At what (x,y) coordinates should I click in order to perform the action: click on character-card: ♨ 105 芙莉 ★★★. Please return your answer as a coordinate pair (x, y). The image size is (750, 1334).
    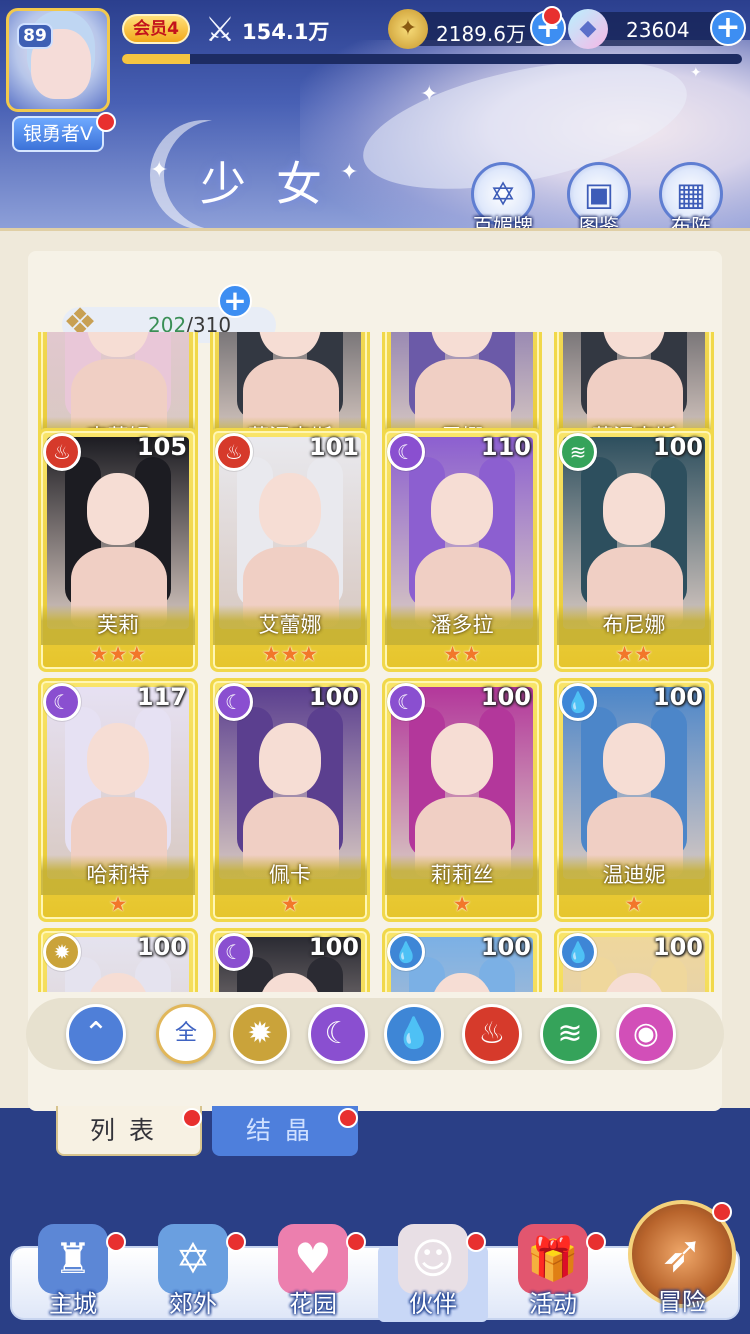
    Looking at the image, I should click on (118, 550).